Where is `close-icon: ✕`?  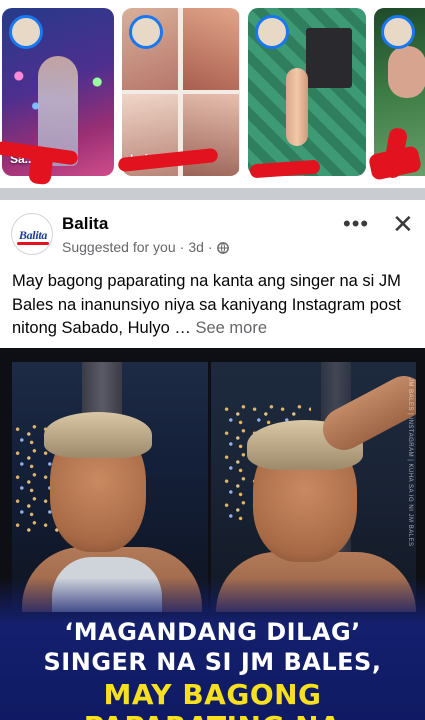
close-icon: ✕ is located at coordinates (403, 224).